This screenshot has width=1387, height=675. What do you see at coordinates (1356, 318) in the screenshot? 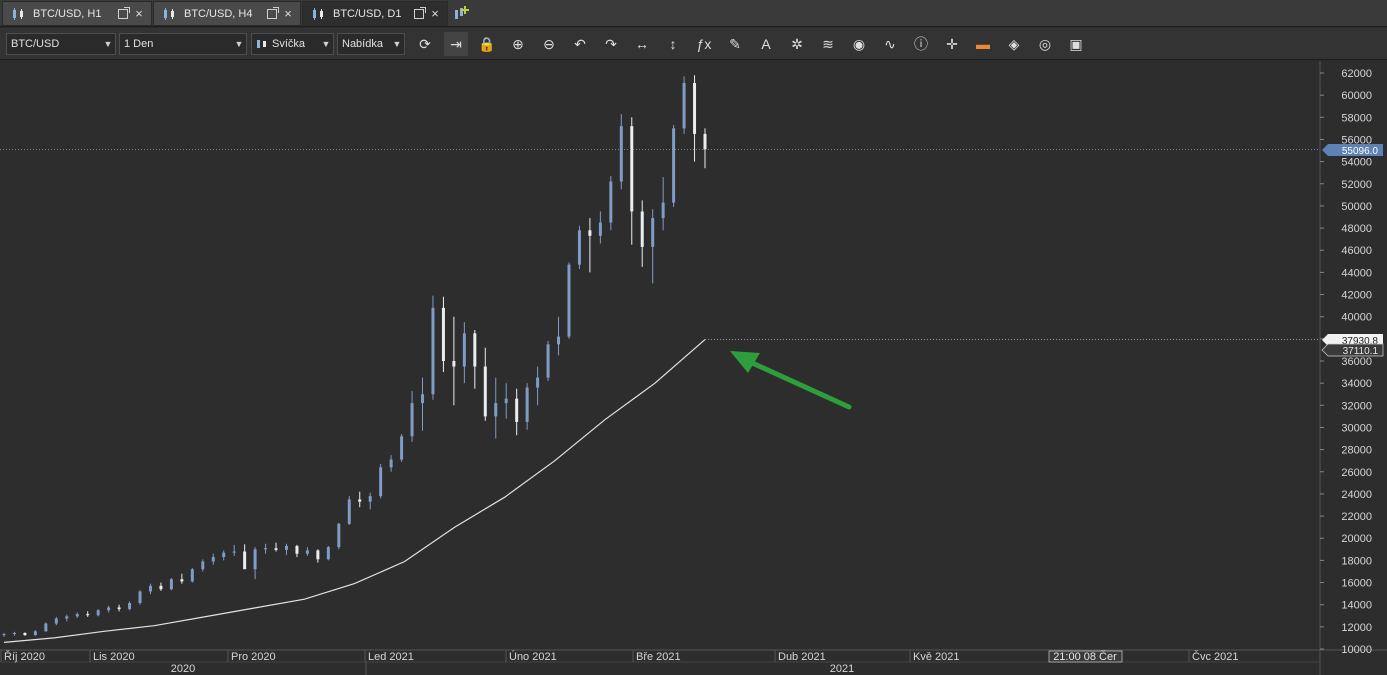
I see `price-tick-label: 40000` at bounding box center [1356, 318].